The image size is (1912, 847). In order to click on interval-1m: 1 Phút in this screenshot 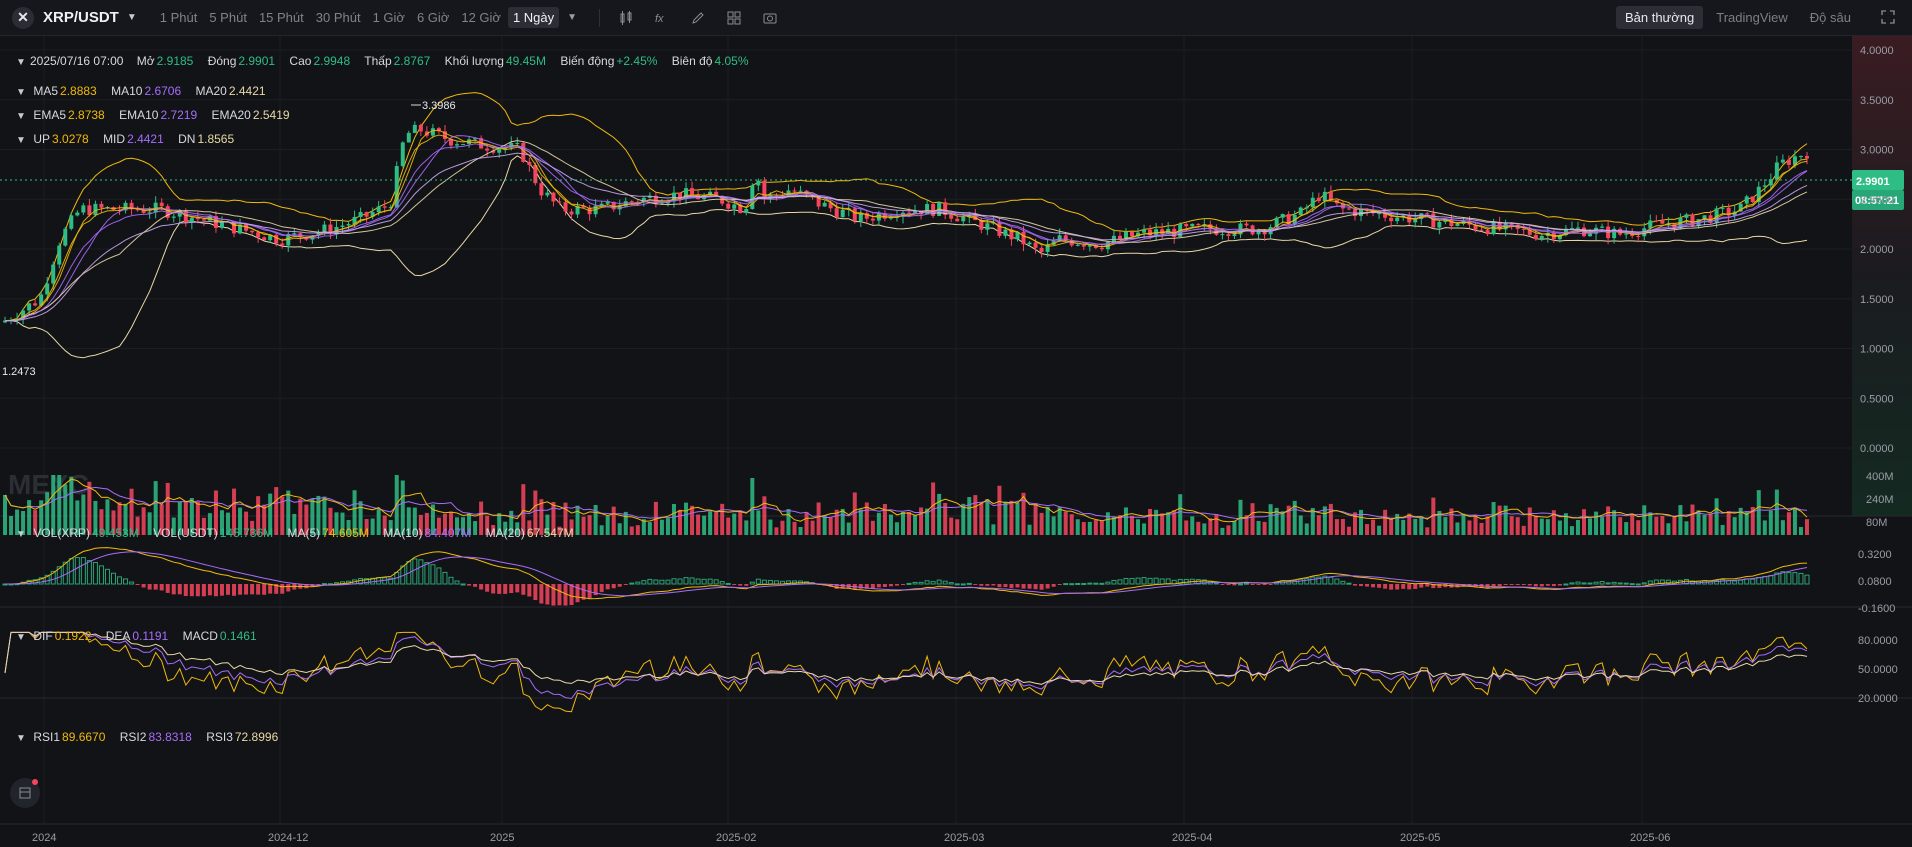, I will do `click(179, 17)`.